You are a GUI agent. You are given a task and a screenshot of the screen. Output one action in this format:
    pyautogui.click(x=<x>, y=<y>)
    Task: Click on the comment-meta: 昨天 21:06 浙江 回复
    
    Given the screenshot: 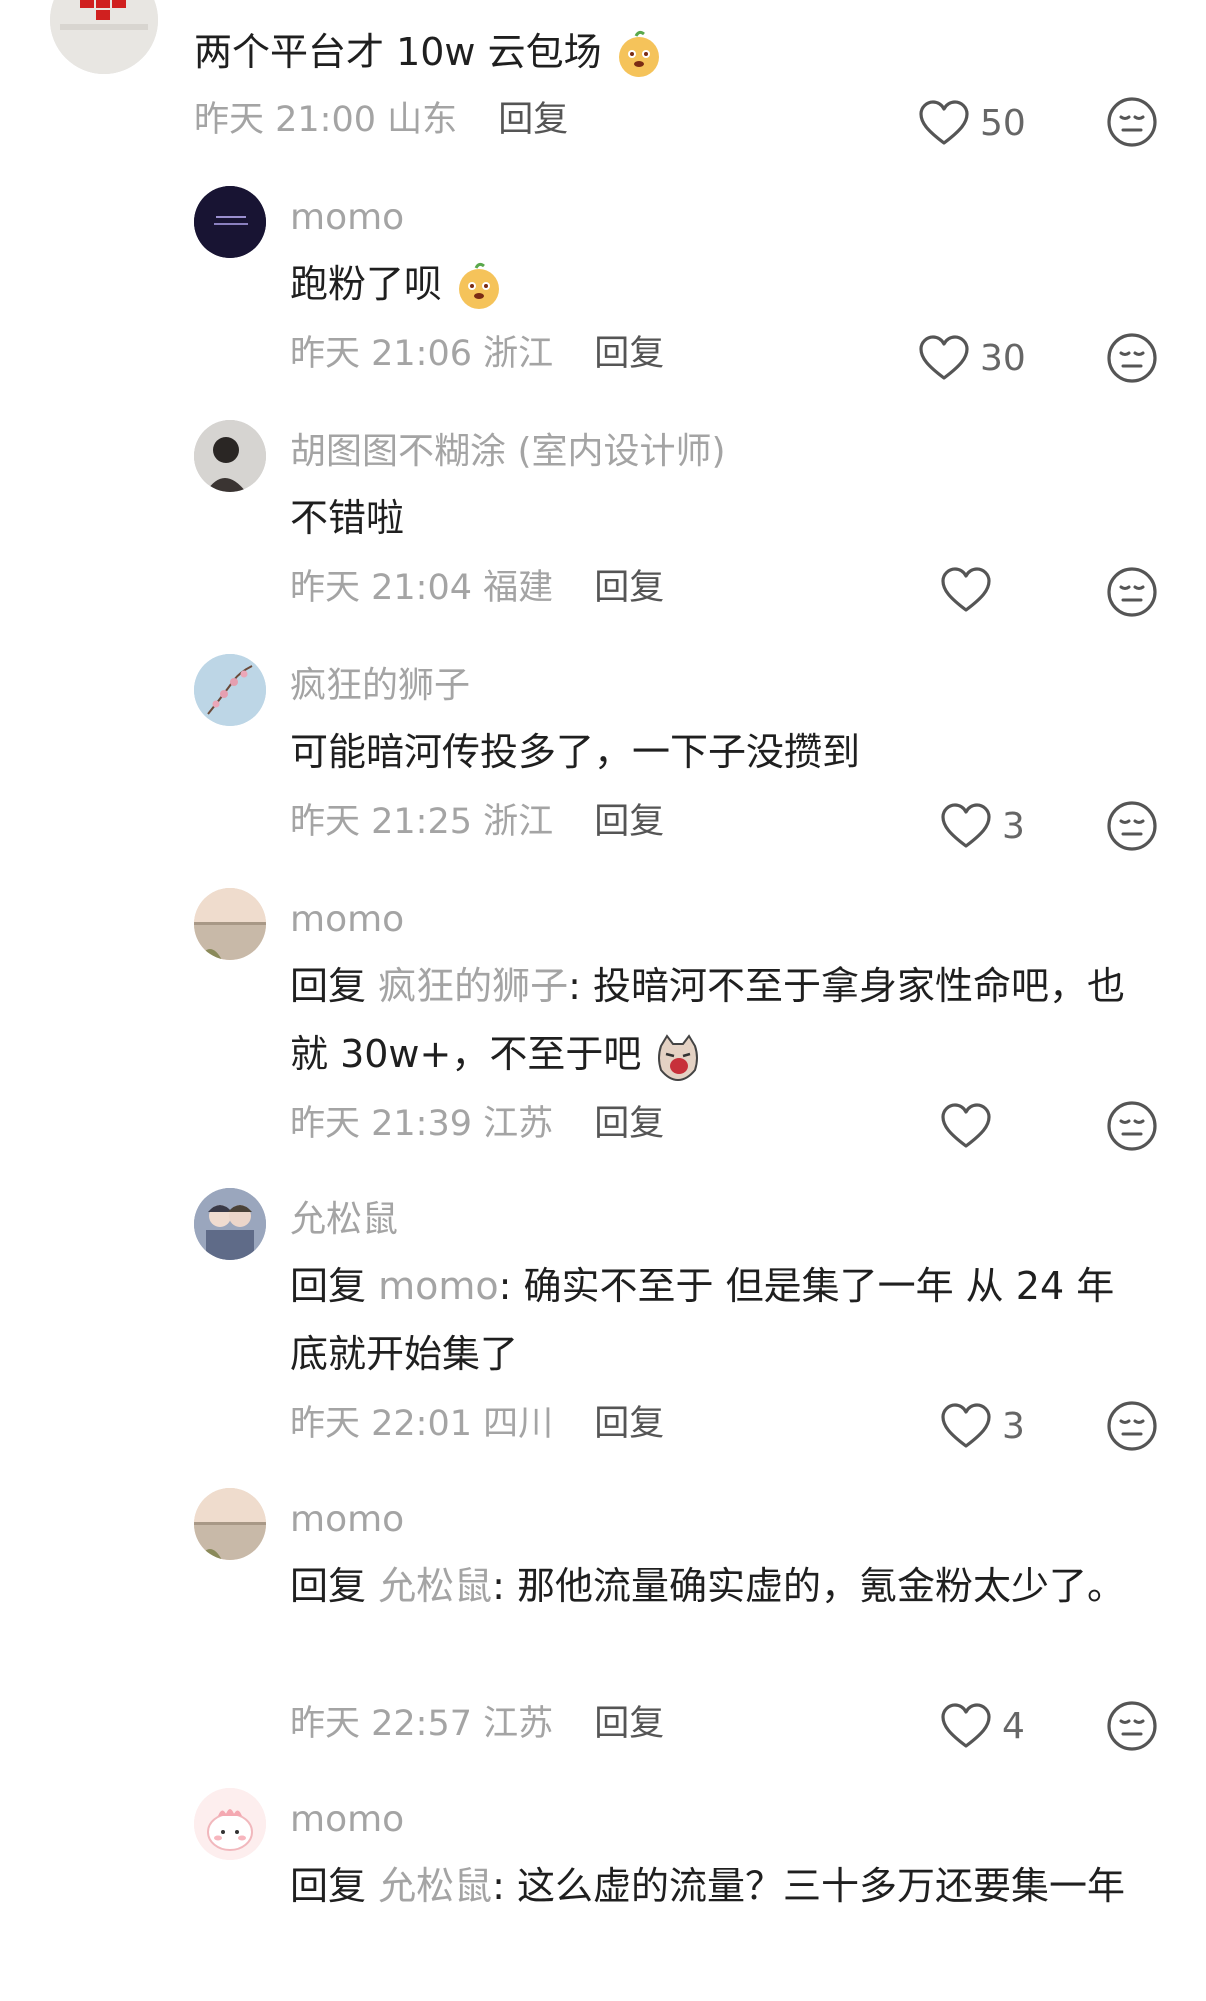 What is the action you would take?
    pyautogui.click(x=477, y=354)
    